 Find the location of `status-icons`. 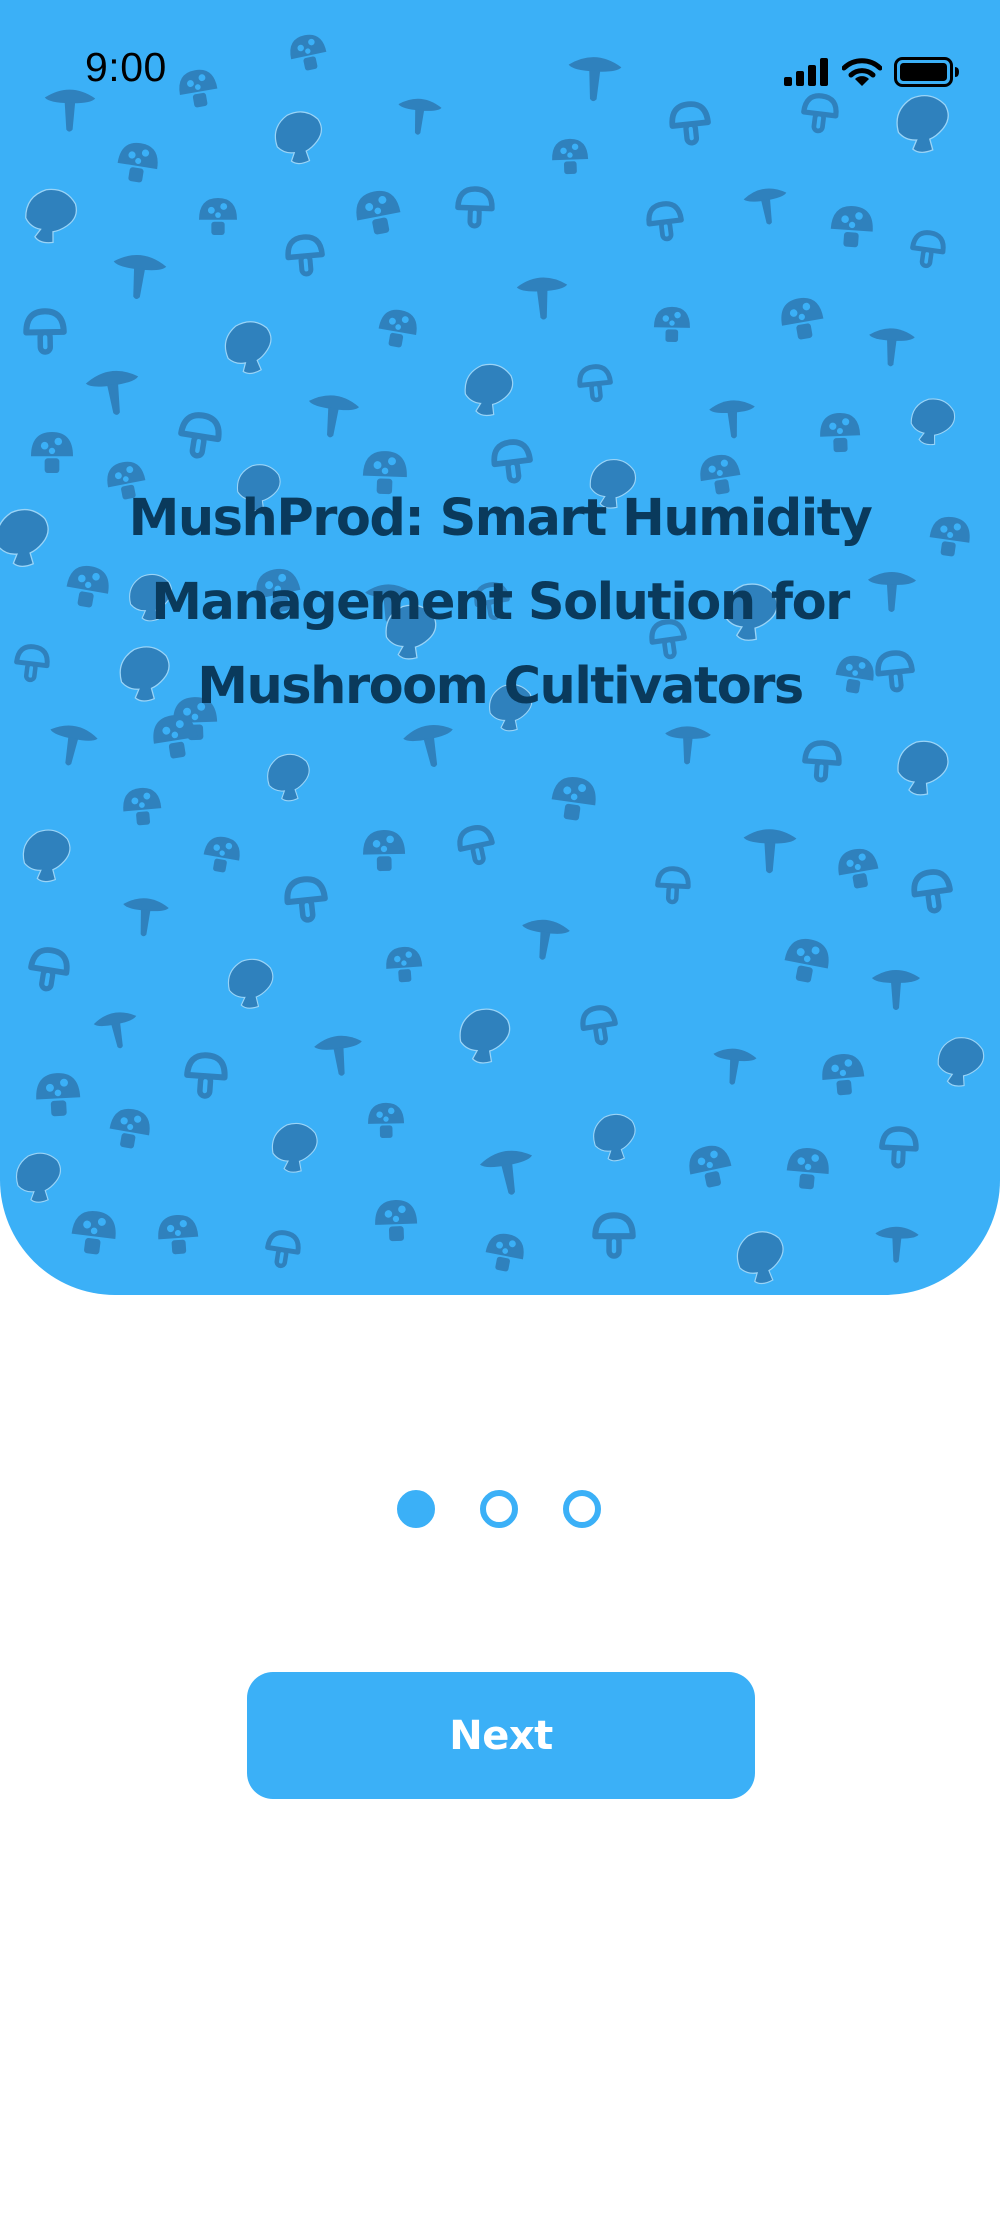

status-icons is located at coordinates (872, 72).